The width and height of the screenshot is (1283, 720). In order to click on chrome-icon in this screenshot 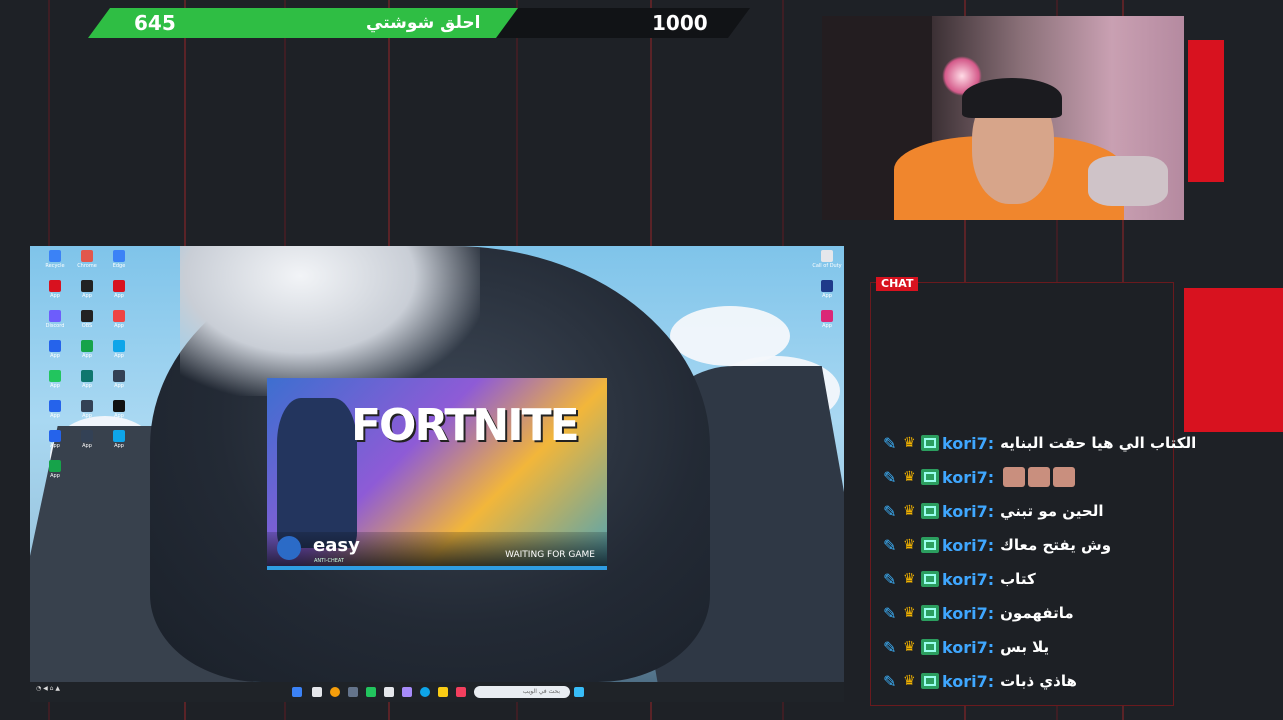, I will do `click(335, 692)`.